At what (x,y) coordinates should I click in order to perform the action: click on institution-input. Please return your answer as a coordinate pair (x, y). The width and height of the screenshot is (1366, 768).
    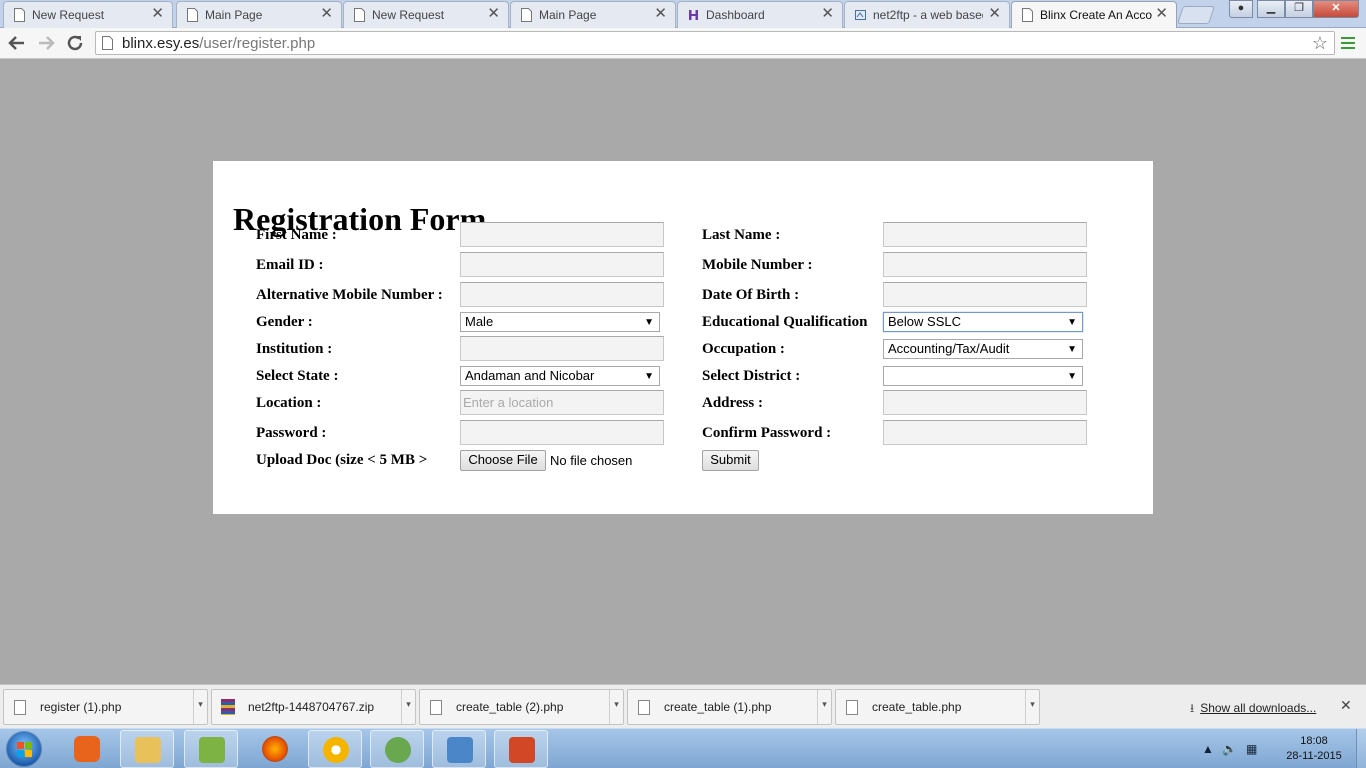
    Looking at the image, I should click on (562, 348).